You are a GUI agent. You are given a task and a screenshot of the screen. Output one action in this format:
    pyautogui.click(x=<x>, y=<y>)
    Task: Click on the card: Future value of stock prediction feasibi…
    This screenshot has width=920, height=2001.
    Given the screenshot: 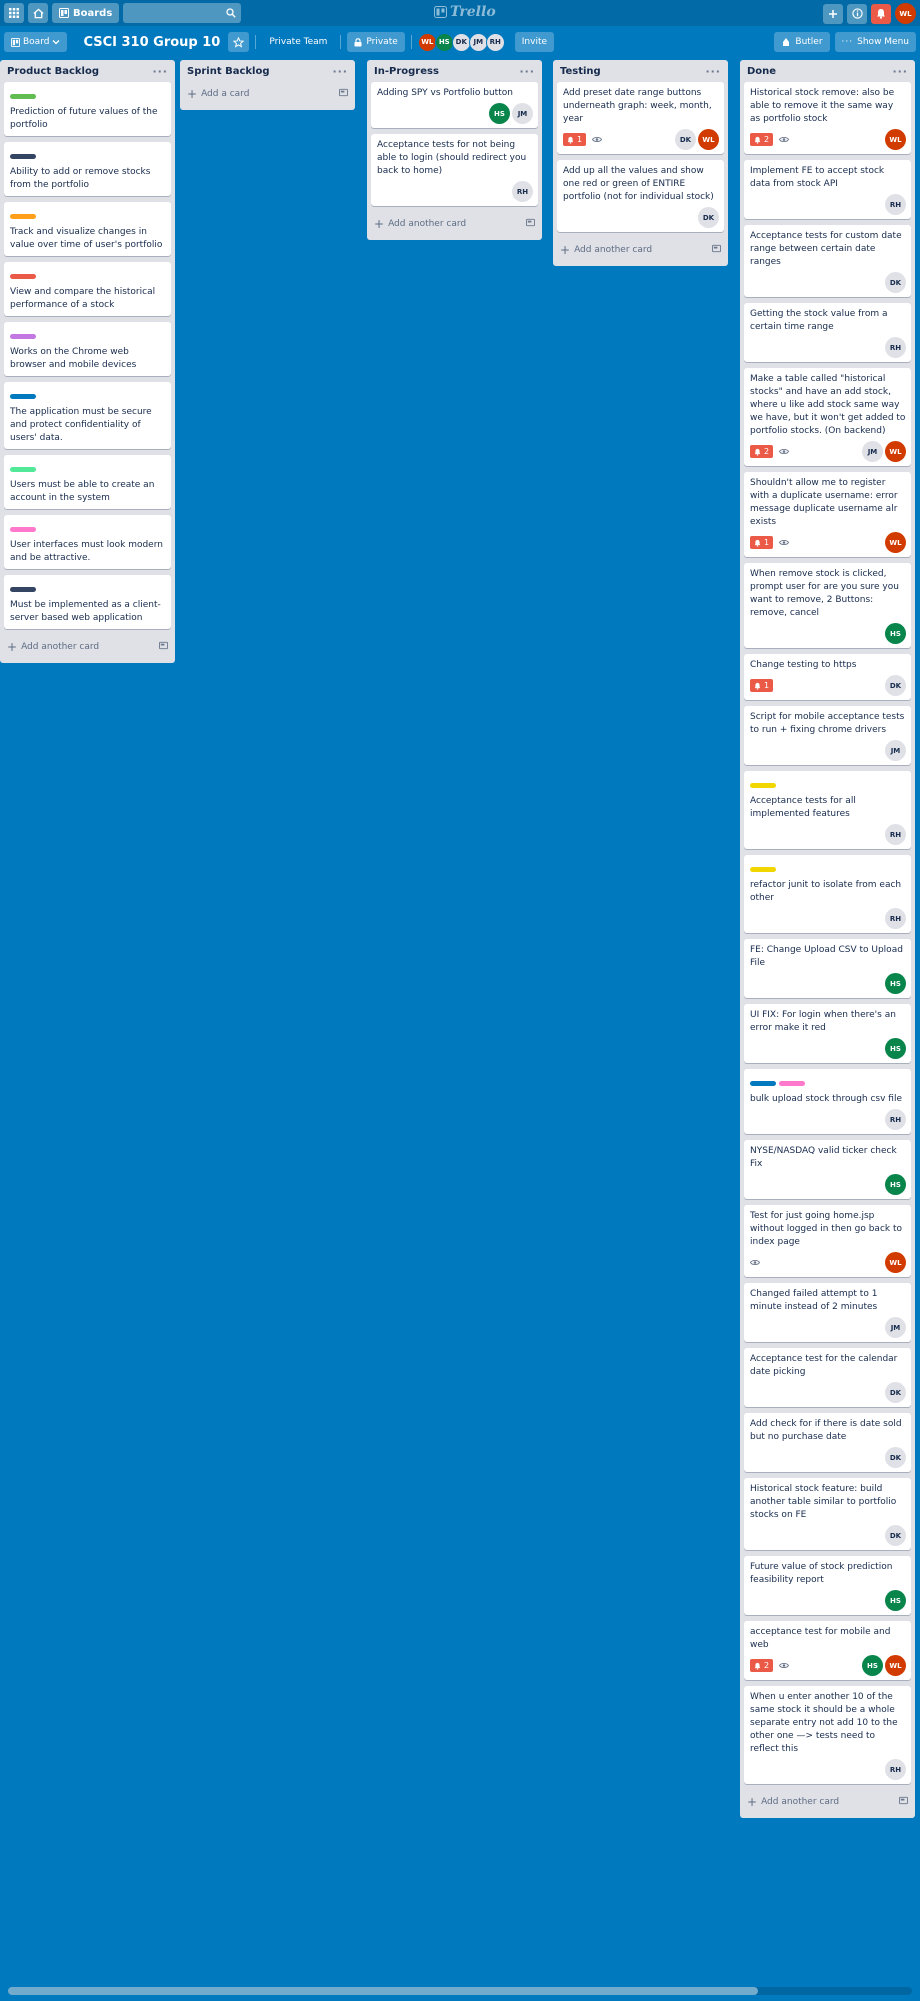 What is the action you would take?
    pyautogui.click(x=827, y=1585)
    